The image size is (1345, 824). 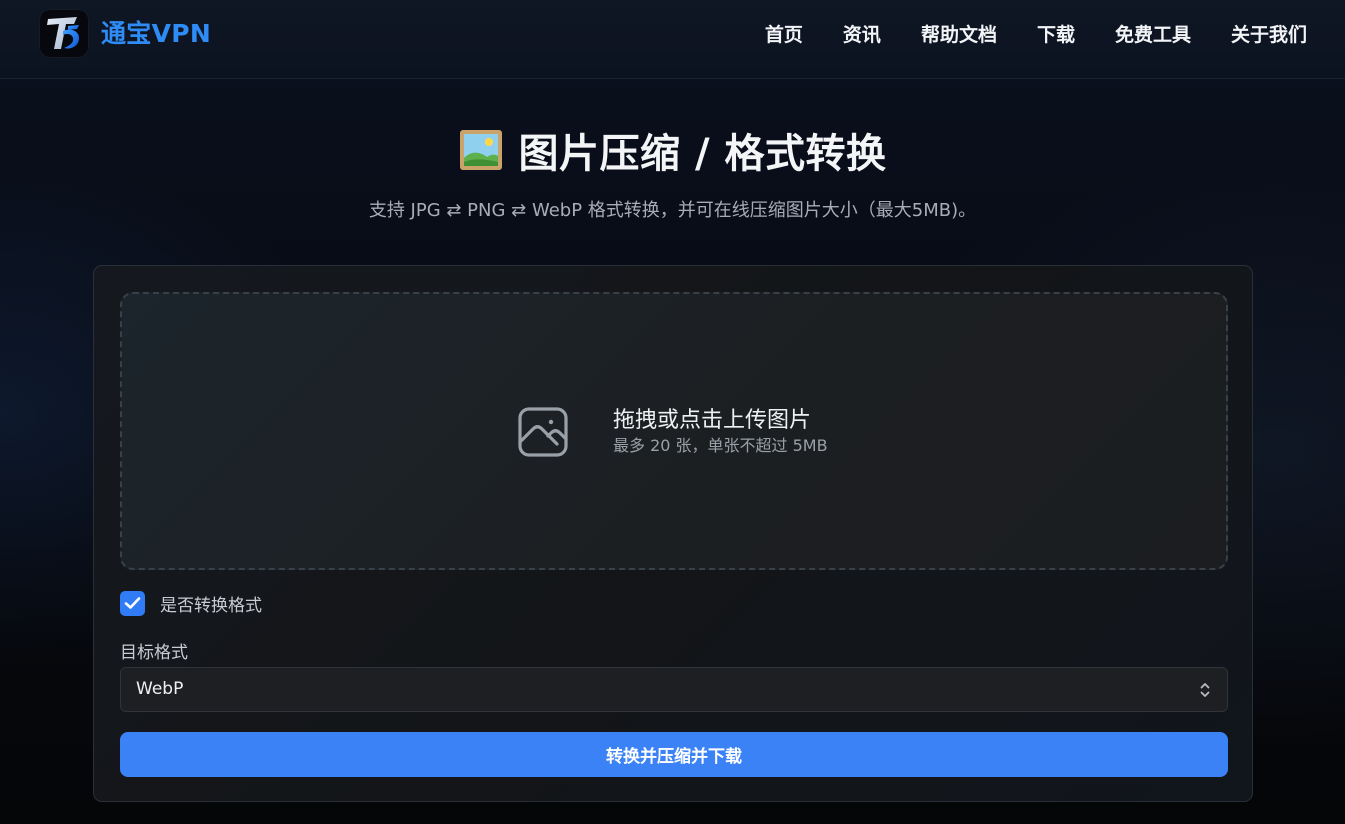 I want to click on checkmark-icon, so click(x=132, y=603).